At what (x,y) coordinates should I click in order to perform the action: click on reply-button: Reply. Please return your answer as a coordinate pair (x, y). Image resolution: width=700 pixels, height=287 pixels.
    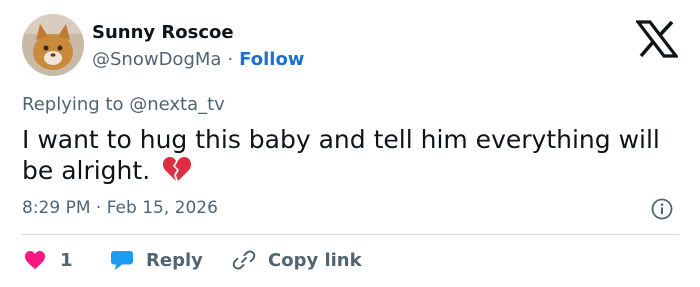
    Looking at the image, I should click on (156, 260).